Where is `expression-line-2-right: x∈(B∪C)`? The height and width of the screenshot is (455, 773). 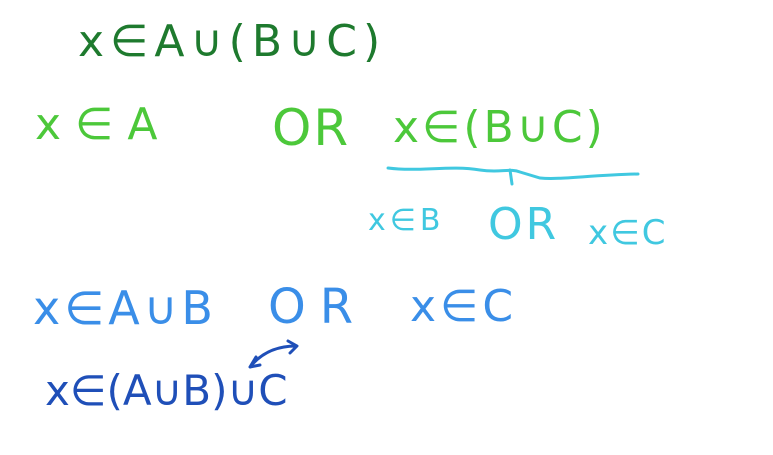
expression-line-2-right: x∈(B∪C) is located at coordinates (499, 127).